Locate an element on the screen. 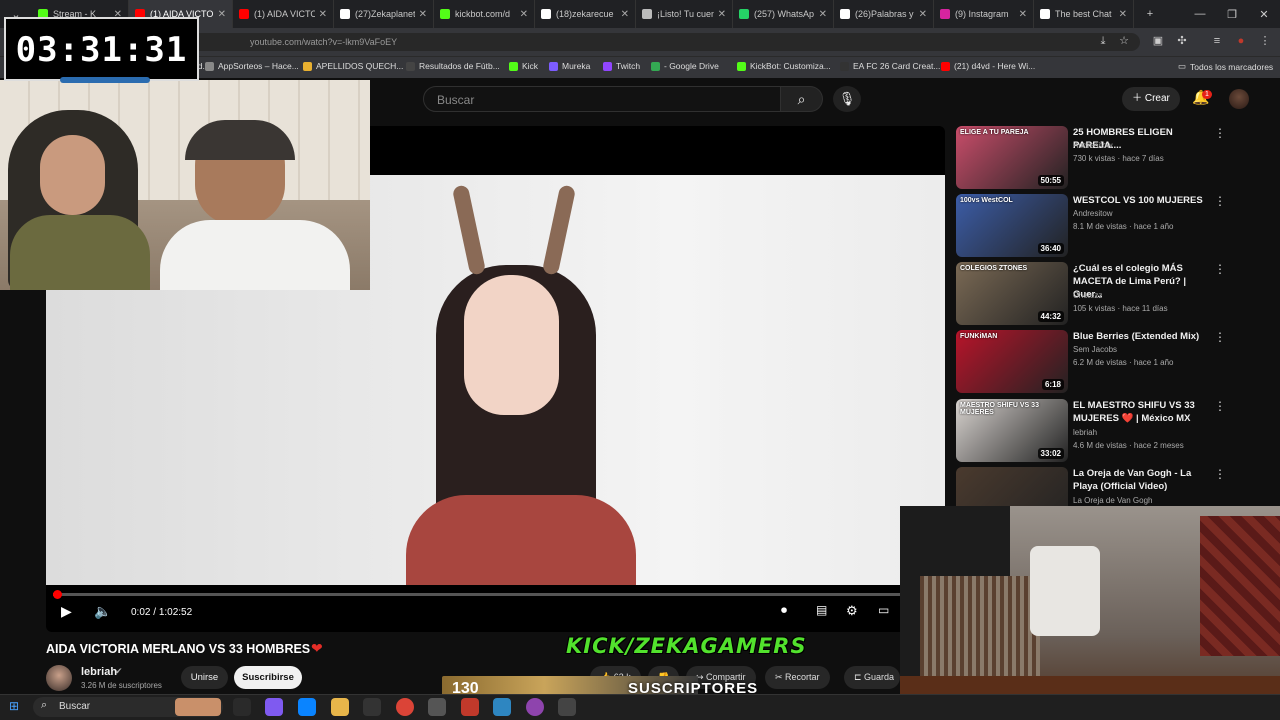  tab-6: ¡Listo! Tu cuen ✕ is located at coordinates (684, 14).